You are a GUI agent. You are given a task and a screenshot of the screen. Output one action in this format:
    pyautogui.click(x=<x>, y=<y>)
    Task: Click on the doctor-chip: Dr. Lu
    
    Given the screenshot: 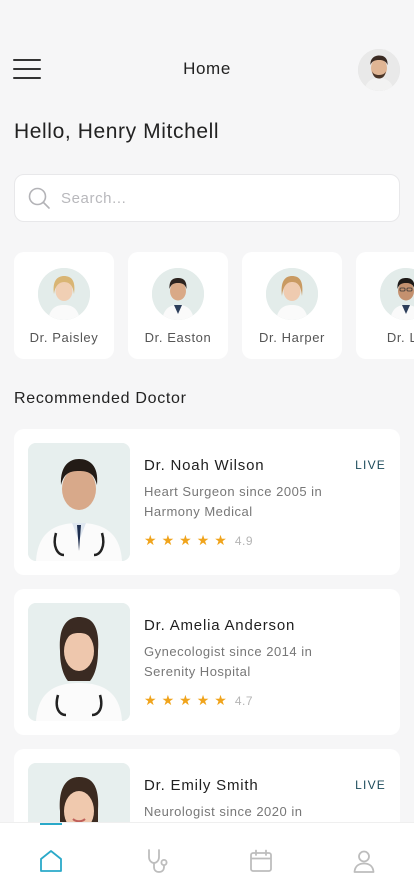 What is the action you would take?
    pyautogui.click(x=385, y=305)
    